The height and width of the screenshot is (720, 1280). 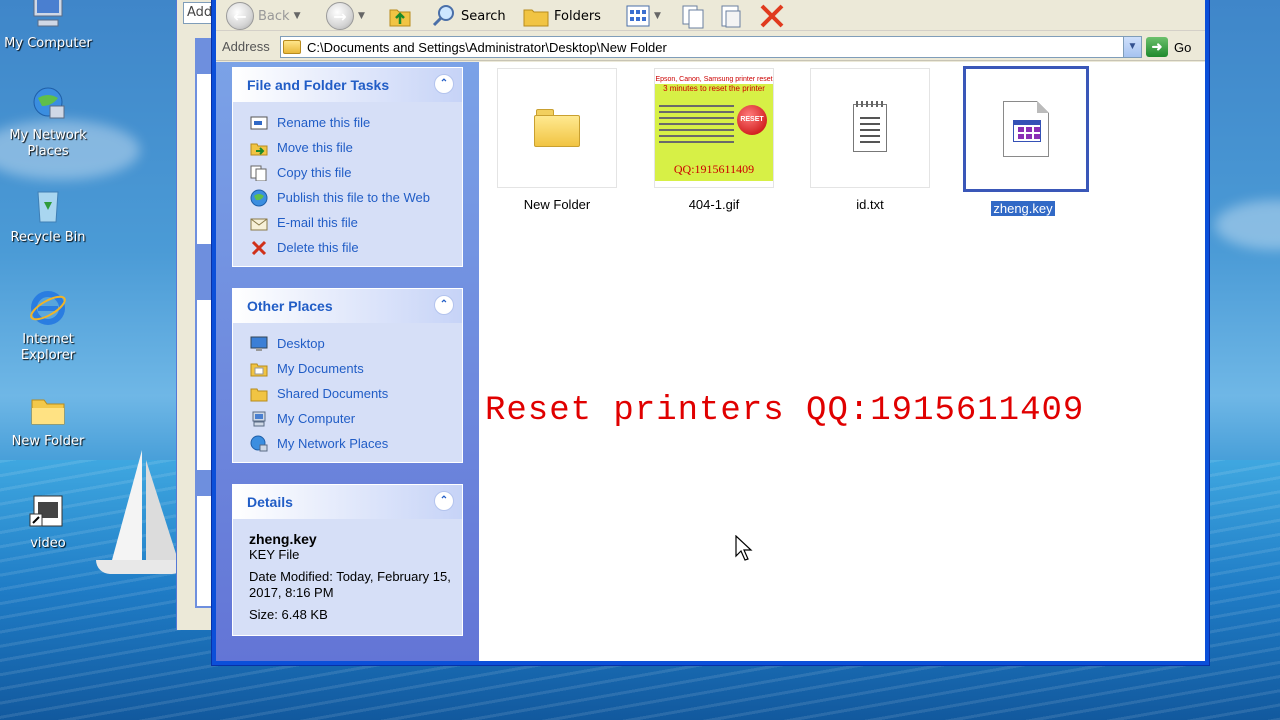 What do you see at coordinates (259, 369) in the screenshot?
I see `my-documents-icon` at bounding box center [259, 369].